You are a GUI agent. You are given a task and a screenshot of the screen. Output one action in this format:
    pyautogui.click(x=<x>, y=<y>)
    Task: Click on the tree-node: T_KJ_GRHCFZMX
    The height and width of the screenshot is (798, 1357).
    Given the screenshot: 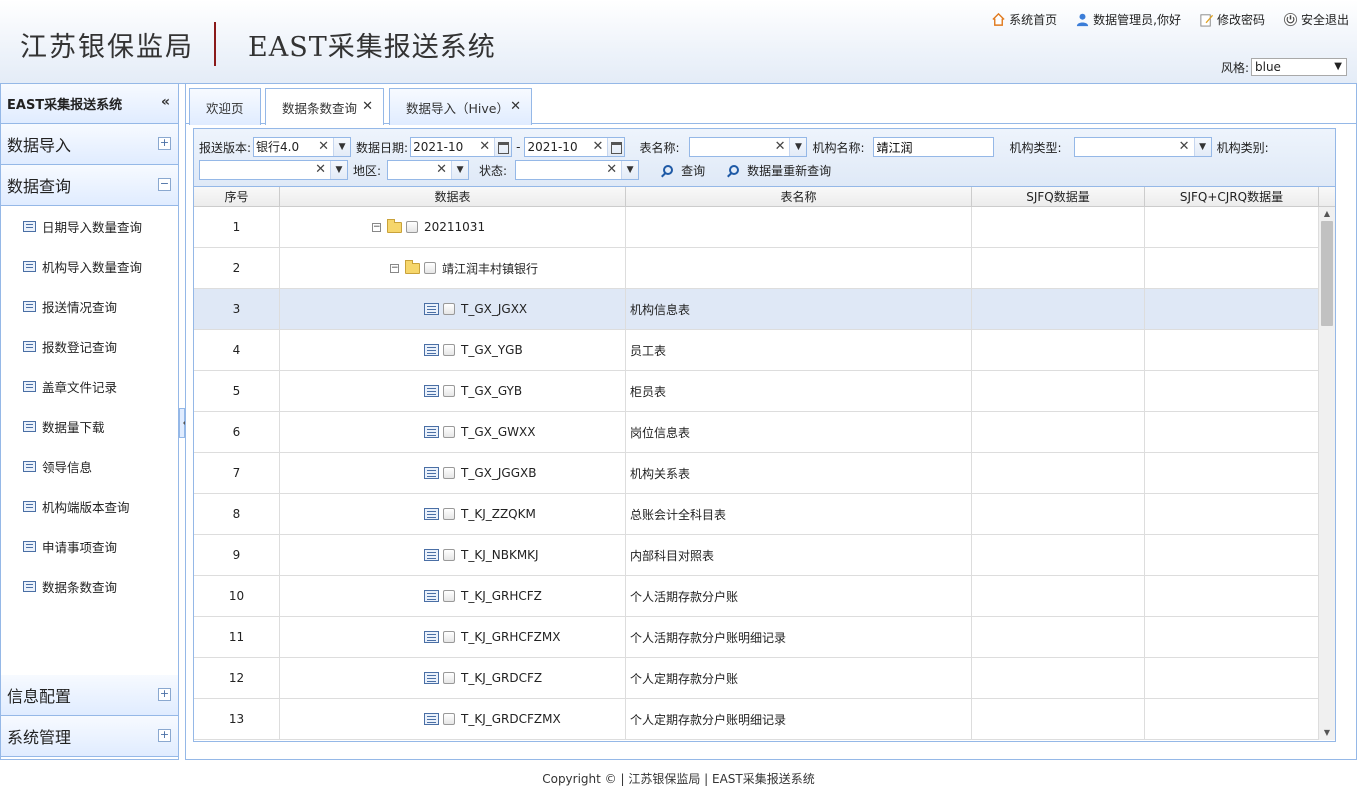 What is the action you would take?
    pyautogui.click(x=492, y=637)
    